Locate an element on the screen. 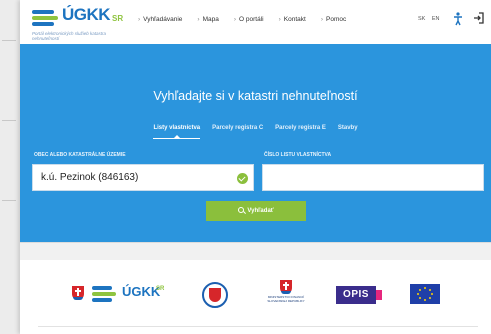 Image resolution: width=491 pixels, height=334 pixels. nav-item-pomoc: › Pomoc is located at coordinates (333, 19).